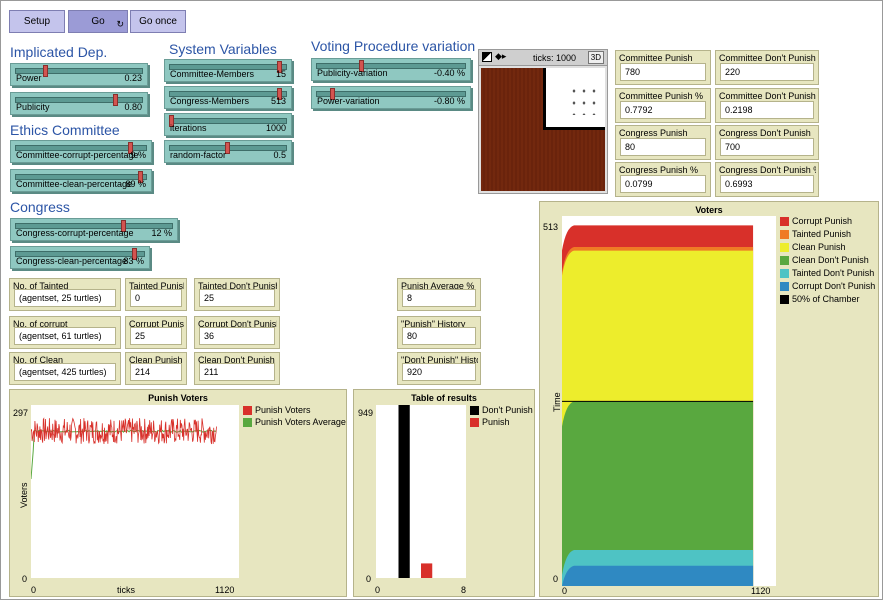 The height and width of the screenshot is (600, 883). Describe the element at coordinates (21, 413) in the screenshot. I see `y-tick-max: 297` at that location.